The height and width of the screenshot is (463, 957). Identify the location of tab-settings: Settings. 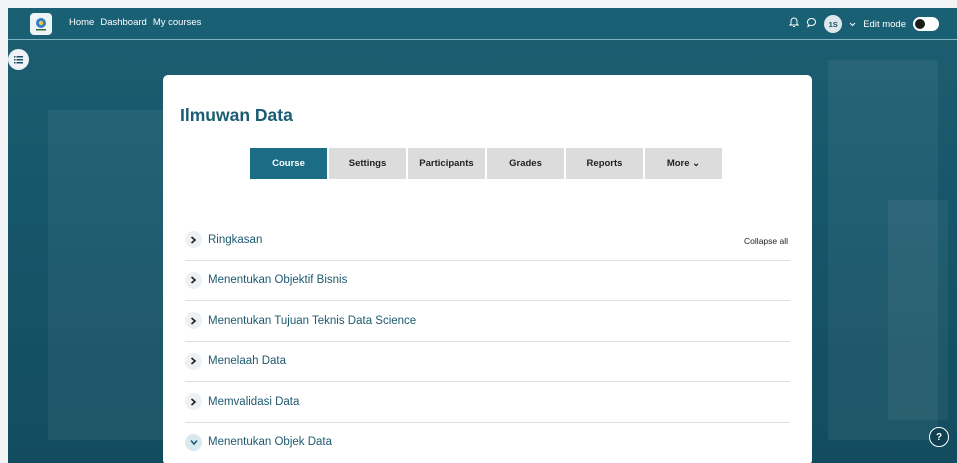
(367, 163).